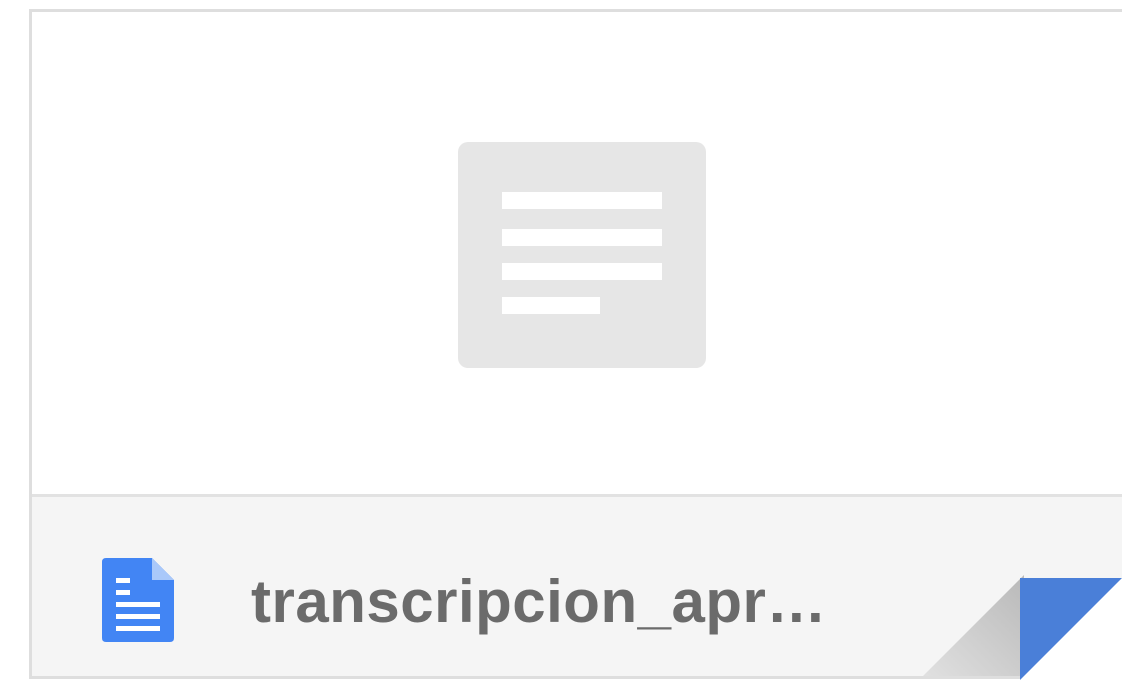 The height and width of the screenshot is (680, 1122). Describe the element at coordinates (138, 600) in the screenshot. I see `google-docs-icon` at that location.